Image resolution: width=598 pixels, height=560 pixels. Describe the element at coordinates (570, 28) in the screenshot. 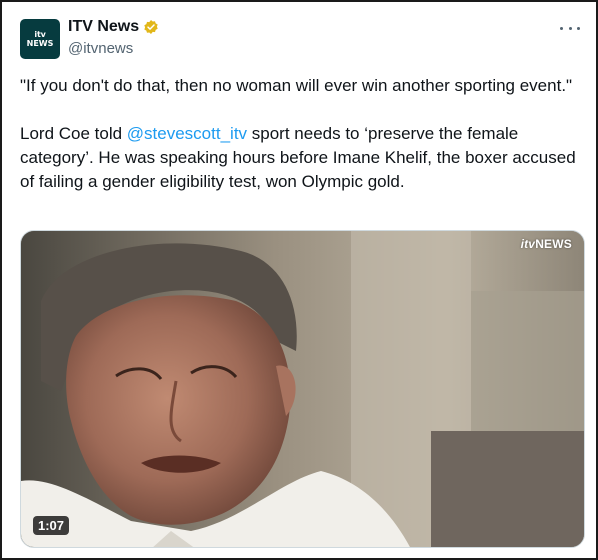

I see `more-options-icon` at that location.